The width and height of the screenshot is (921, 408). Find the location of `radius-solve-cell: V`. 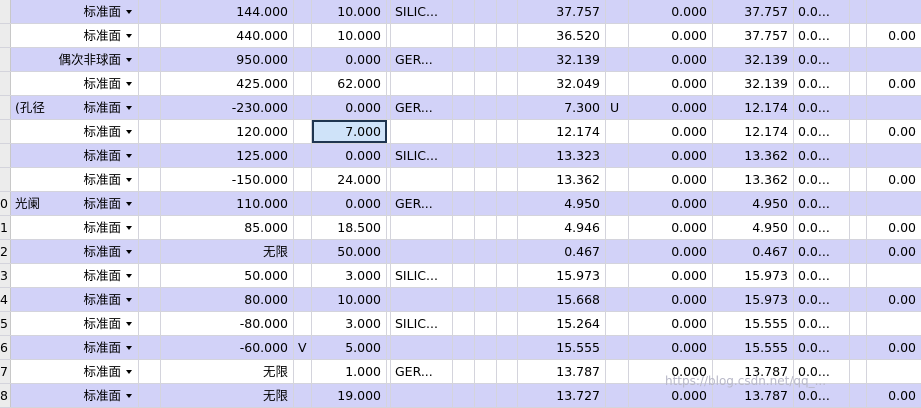

radius-solve-cell: V is located at coordinates (303, 347).